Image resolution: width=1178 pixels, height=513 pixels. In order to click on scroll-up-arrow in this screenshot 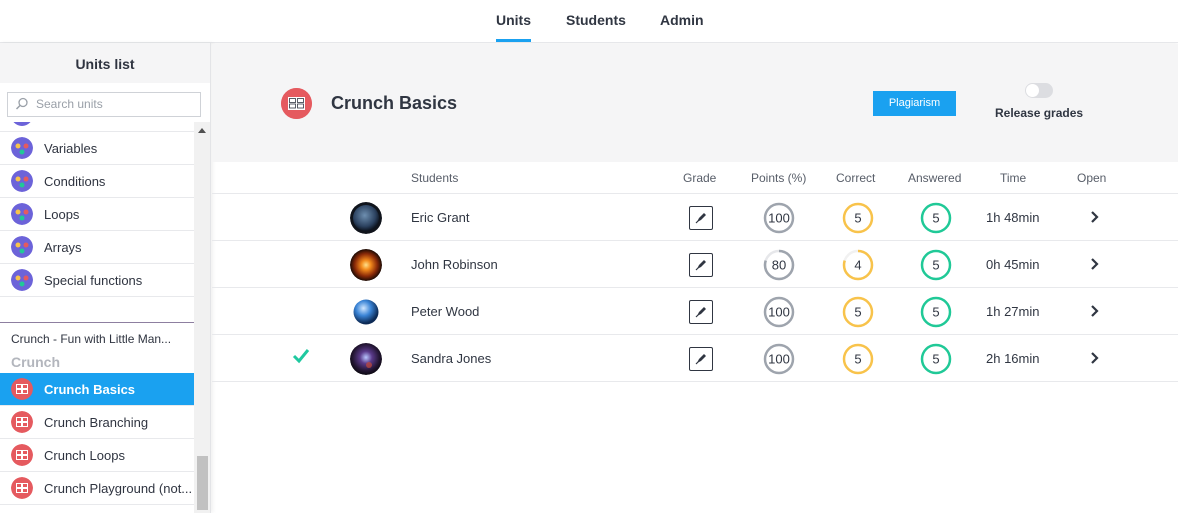, I will do `click(202, 130)`.